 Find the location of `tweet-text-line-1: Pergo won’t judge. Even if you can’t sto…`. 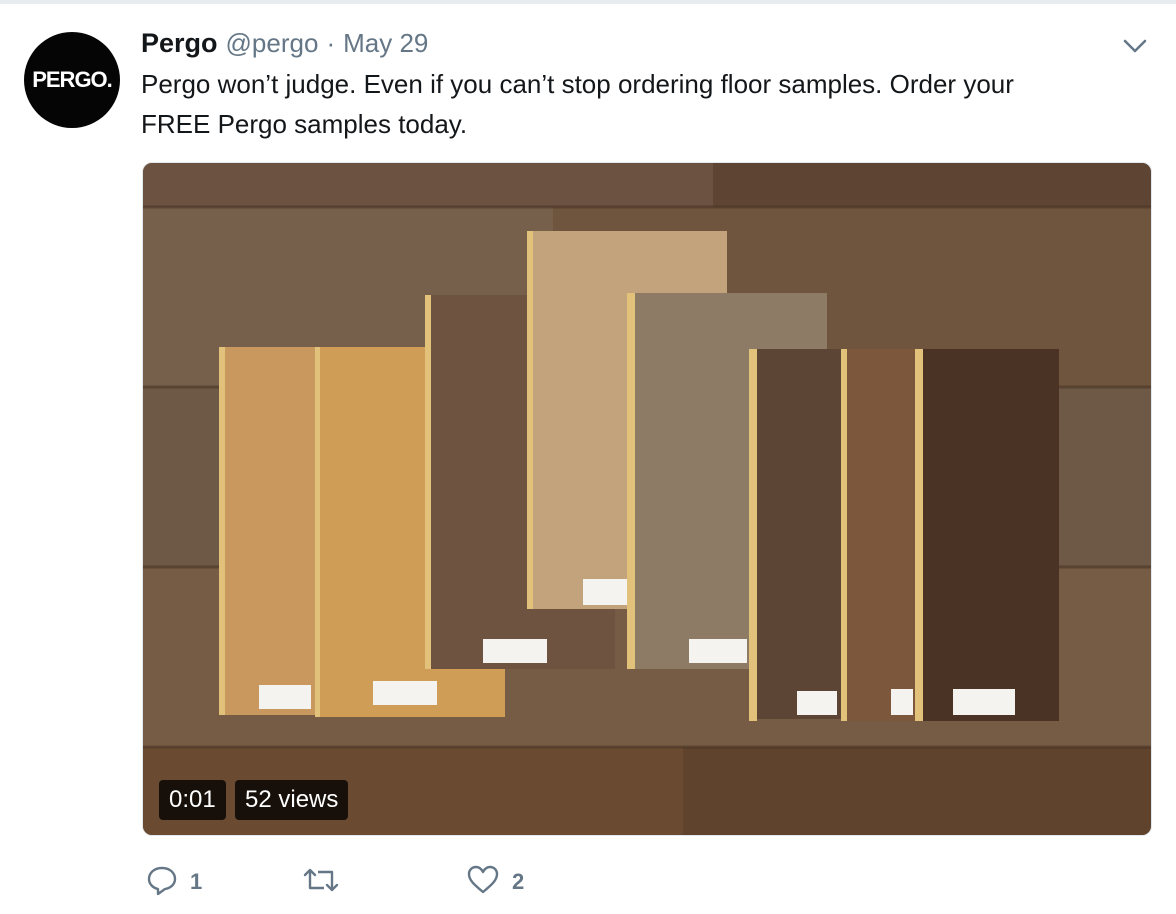

tweet-text-line-1: Pergo won’t judge. Even if you can’t sto… is located at coordinates (577, 84).